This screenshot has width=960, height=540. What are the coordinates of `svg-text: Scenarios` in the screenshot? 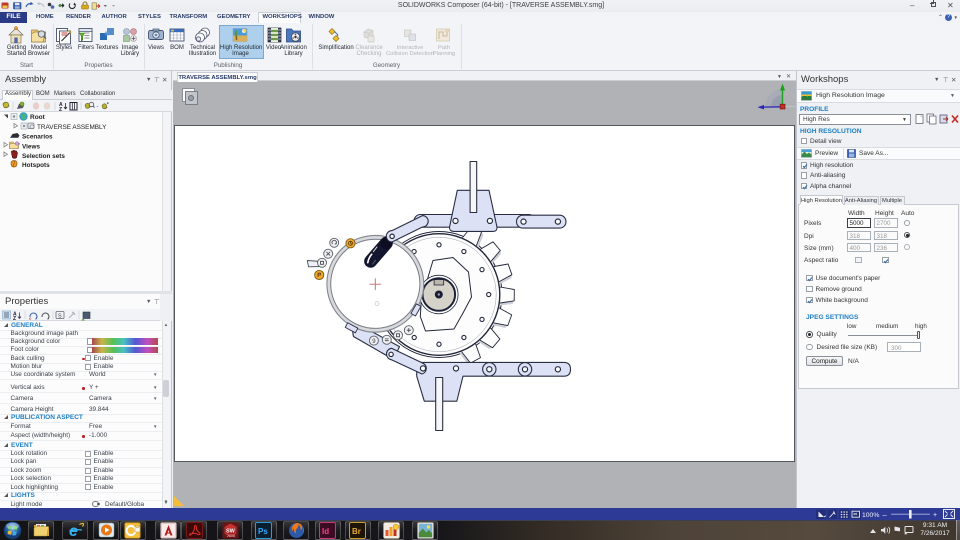 It's located at (37, 137).